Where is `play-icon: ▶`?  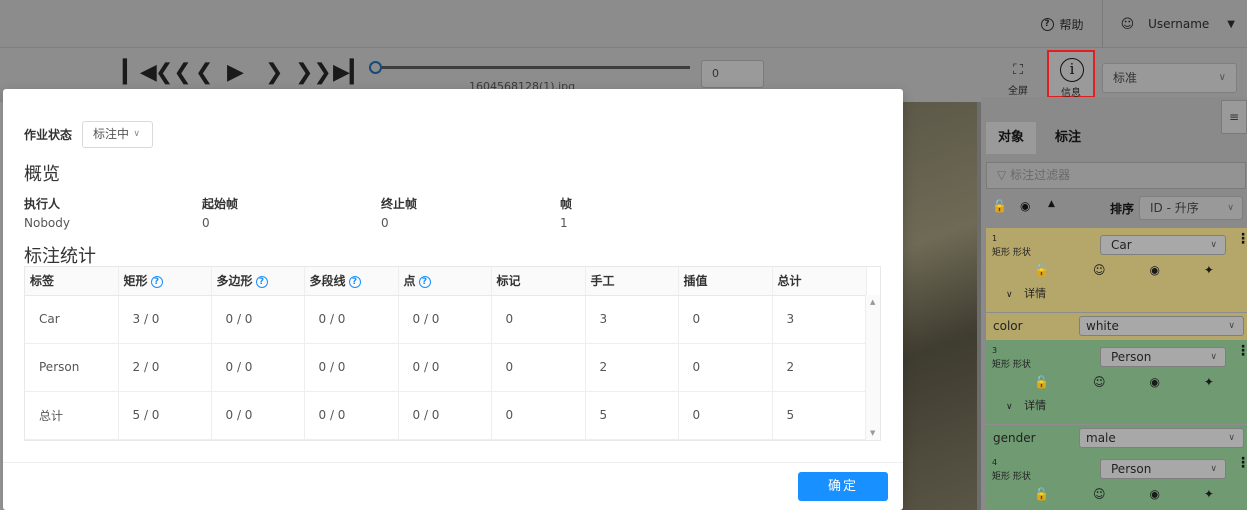 play-icon: ▶ is located at coordinates (235, 73).